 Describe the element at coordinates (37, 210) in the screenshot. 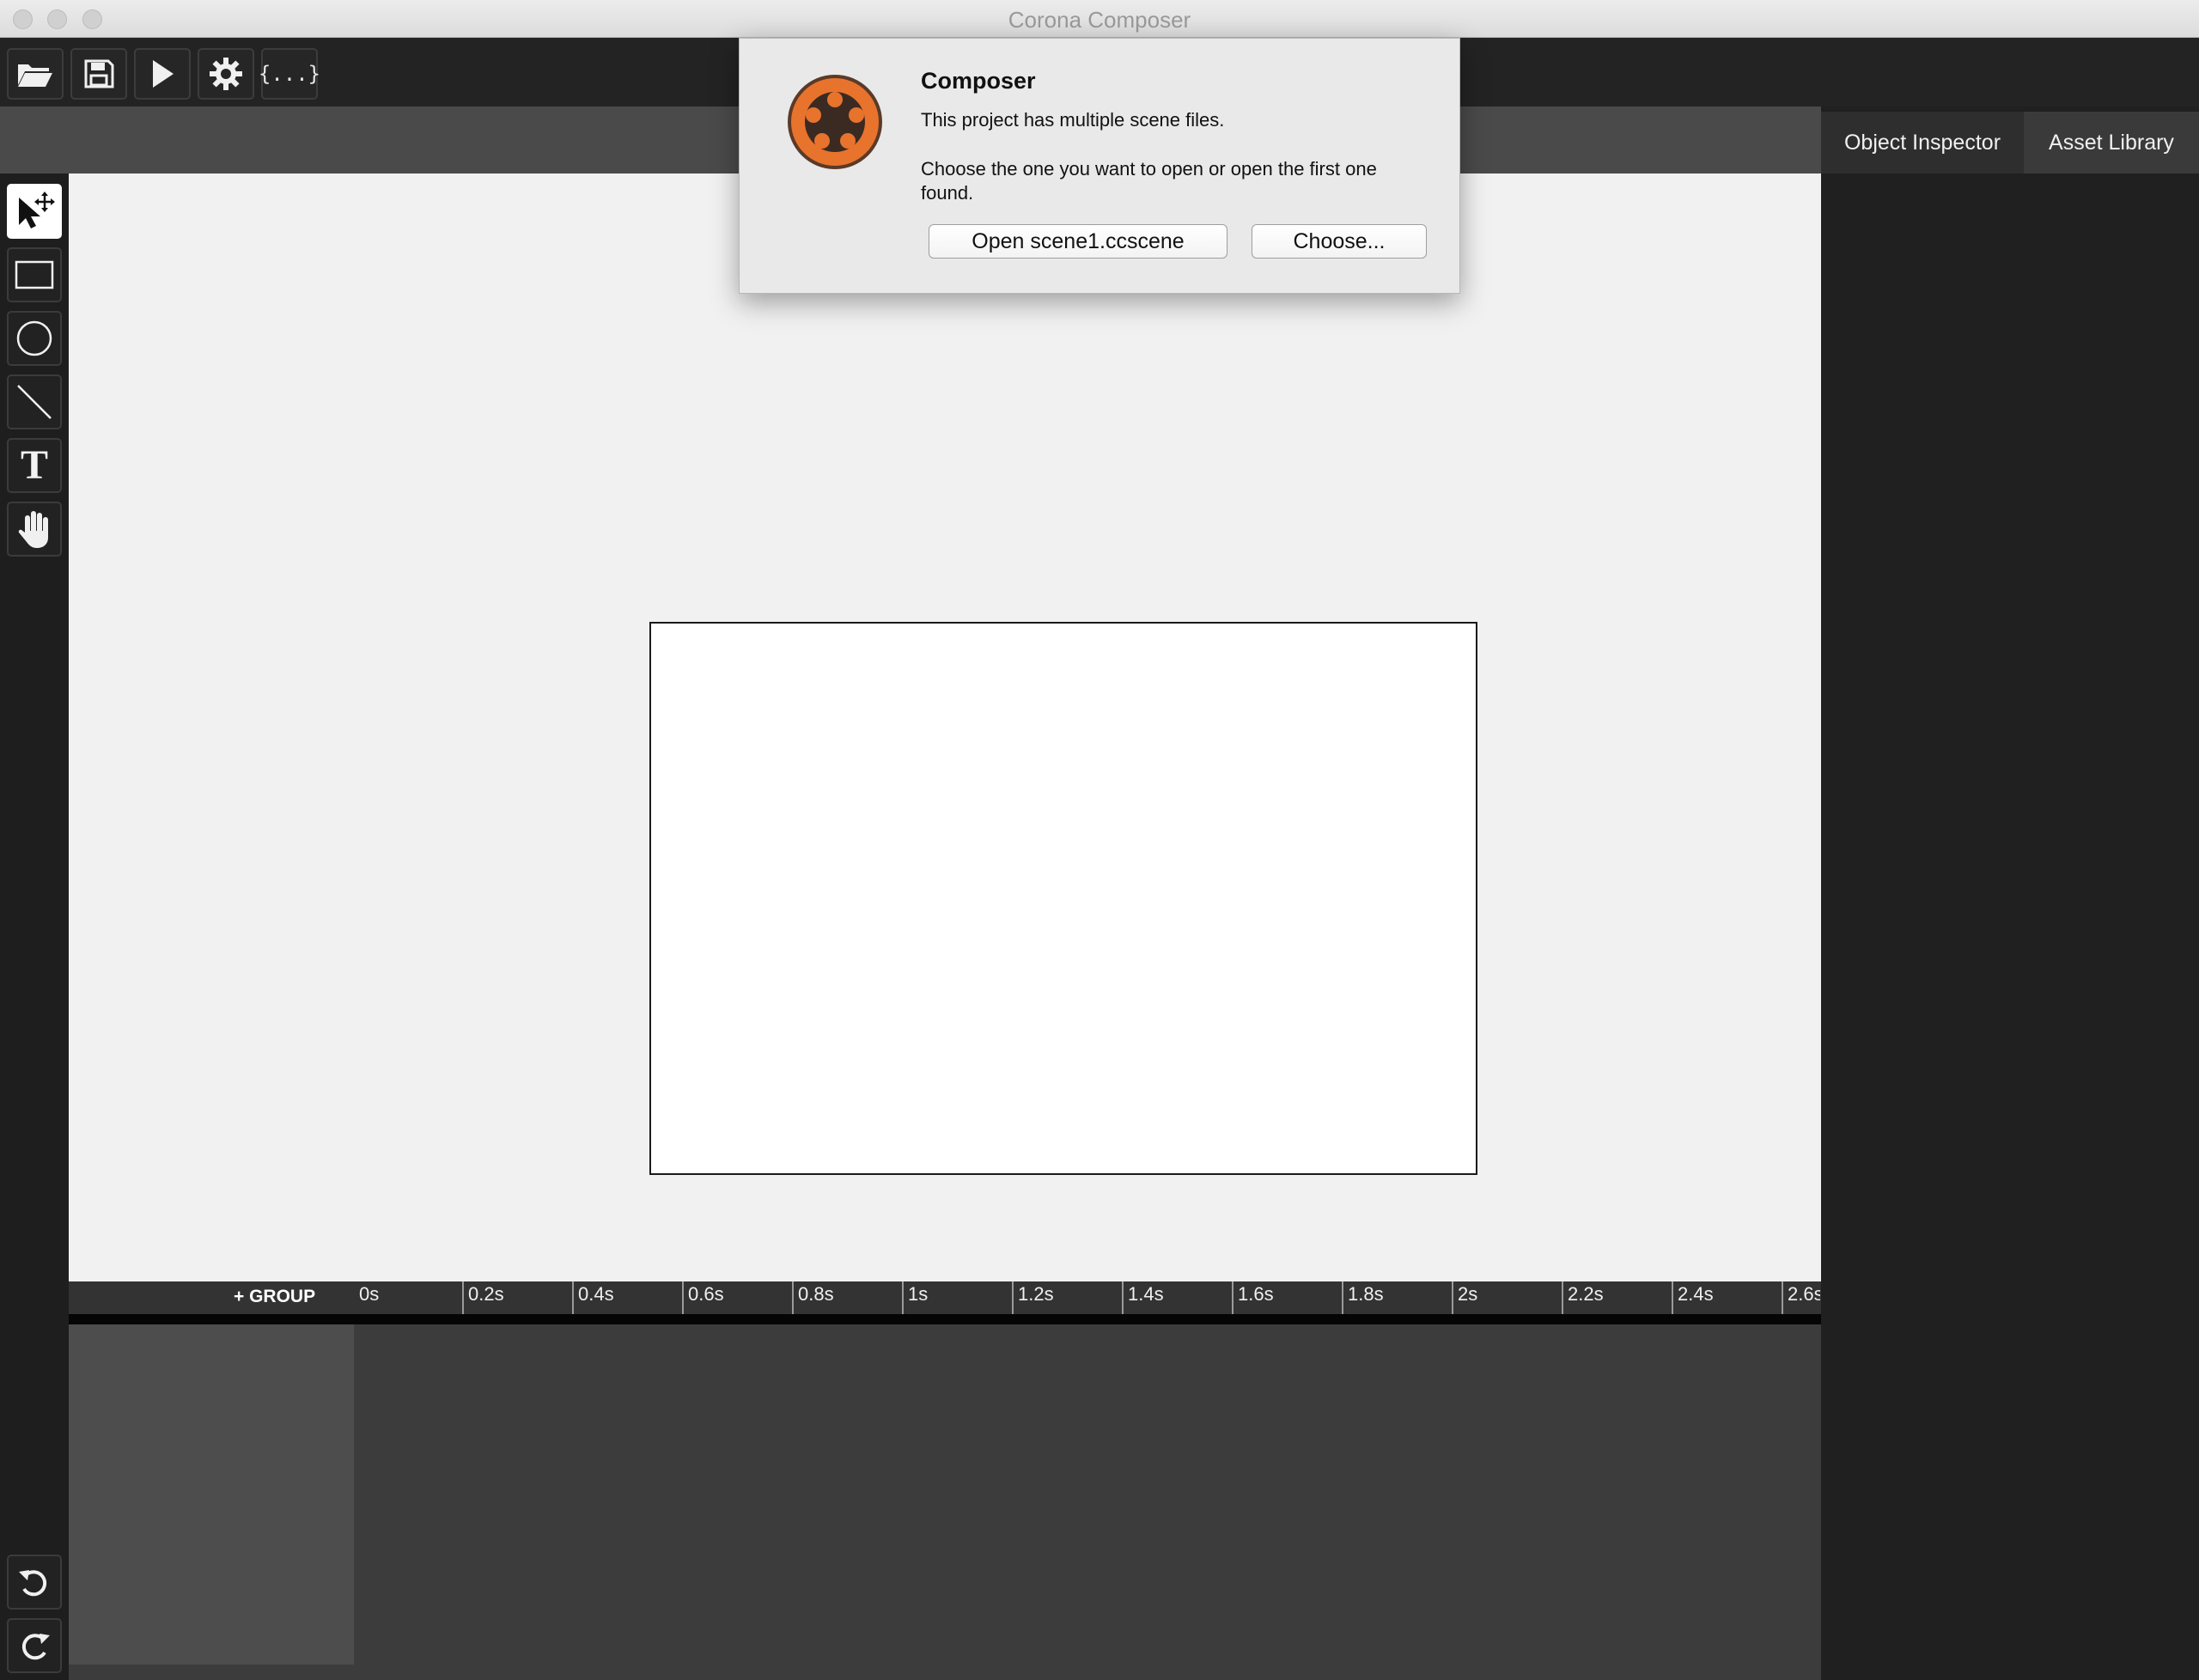

I see `pointer-move-icon` at that location.